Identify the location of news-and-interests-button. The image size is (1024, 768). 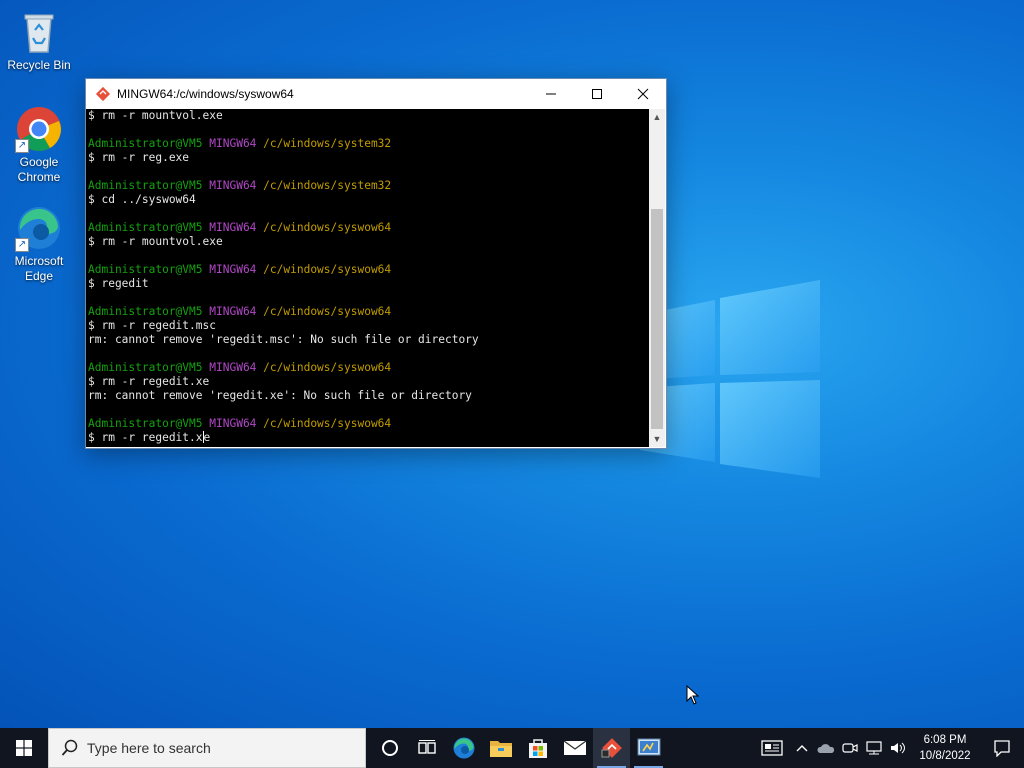
(772, 748).